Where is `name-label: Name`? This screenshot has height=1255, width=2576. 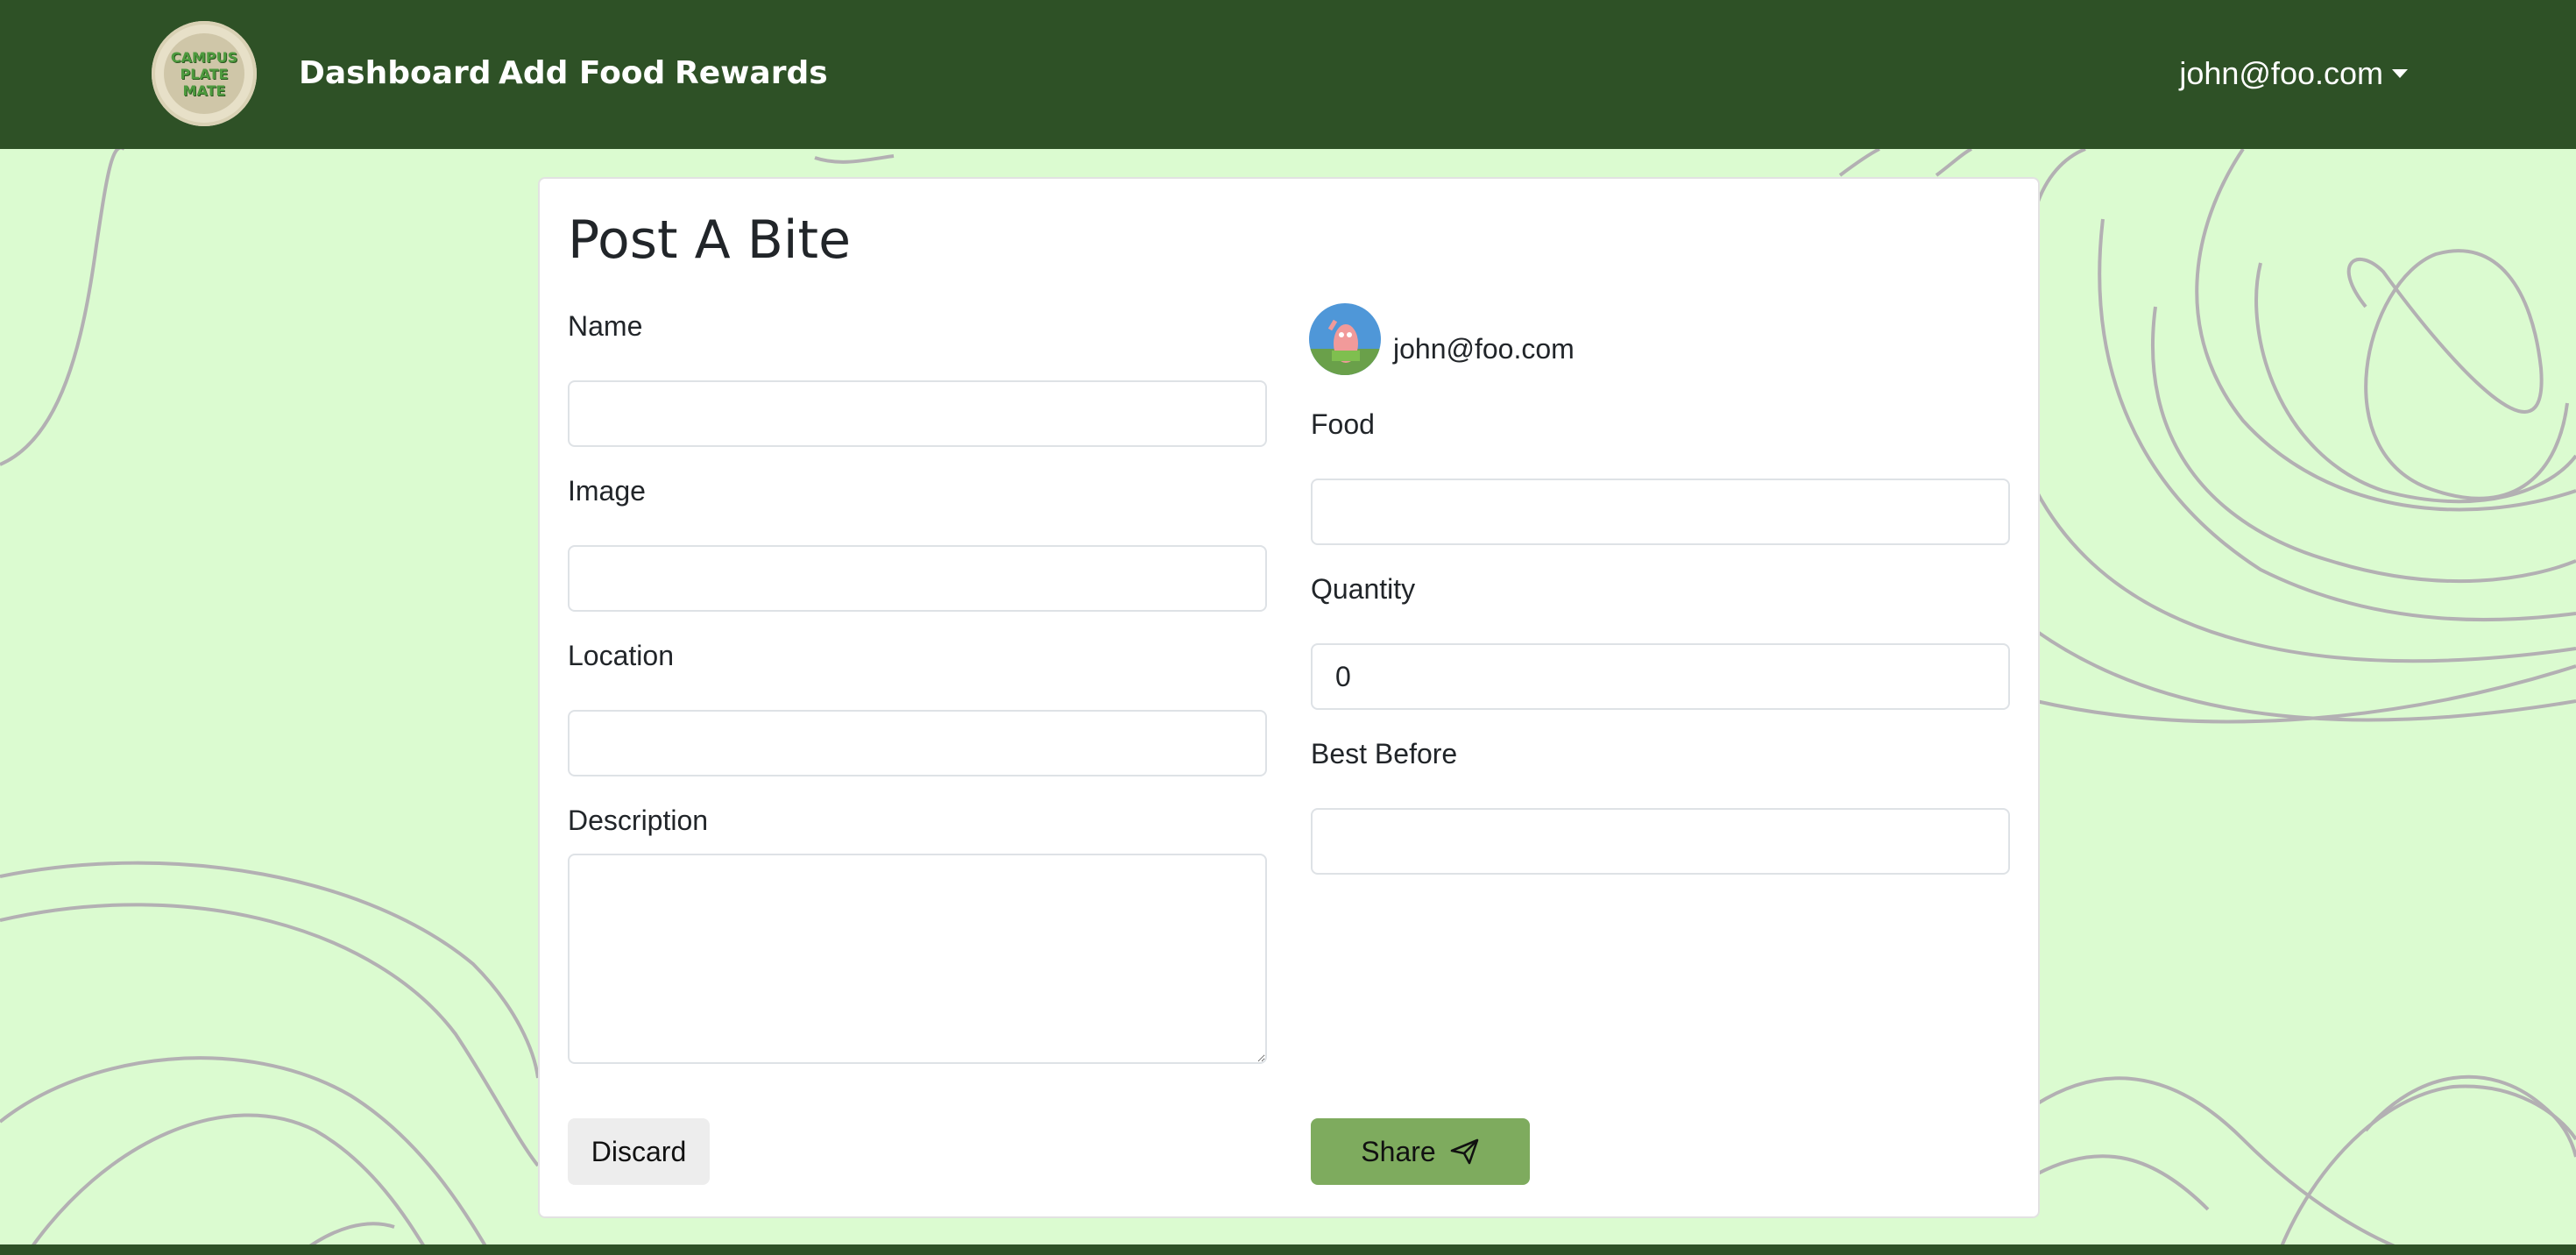 name-label: Name is located at coordinates (605, 326).